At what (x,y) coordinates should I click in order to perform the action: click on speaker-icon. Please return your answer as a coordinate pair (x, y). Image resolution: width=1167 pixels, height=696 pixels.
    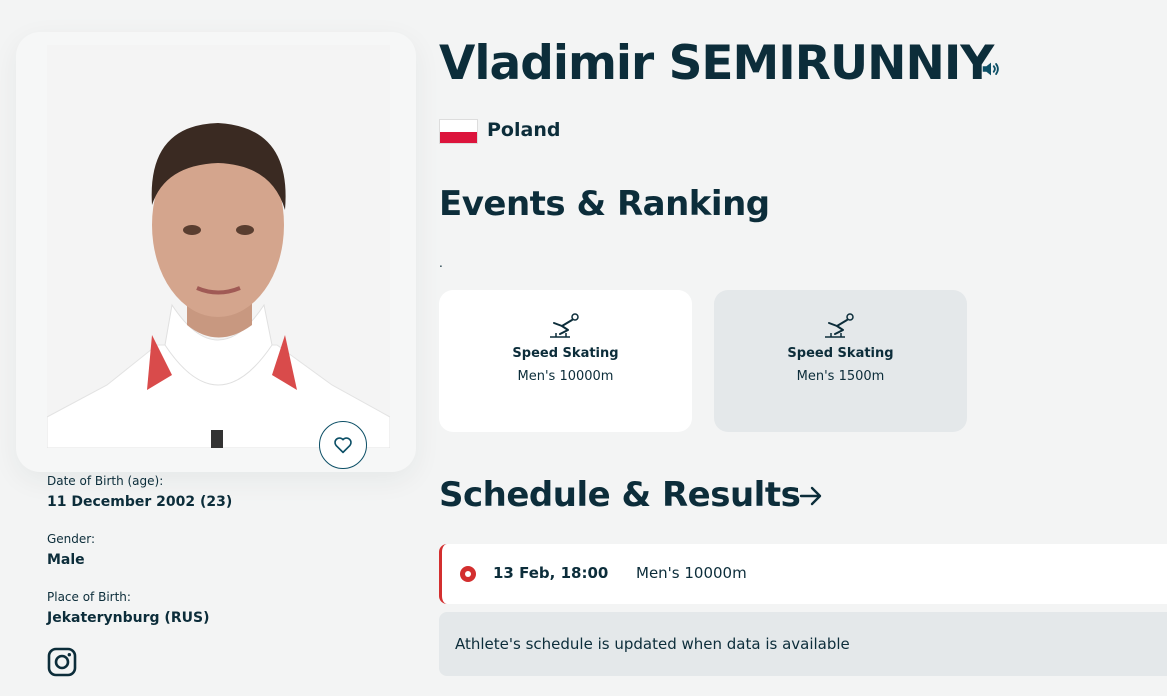
    Looking at the image, I should click on (991, 69).